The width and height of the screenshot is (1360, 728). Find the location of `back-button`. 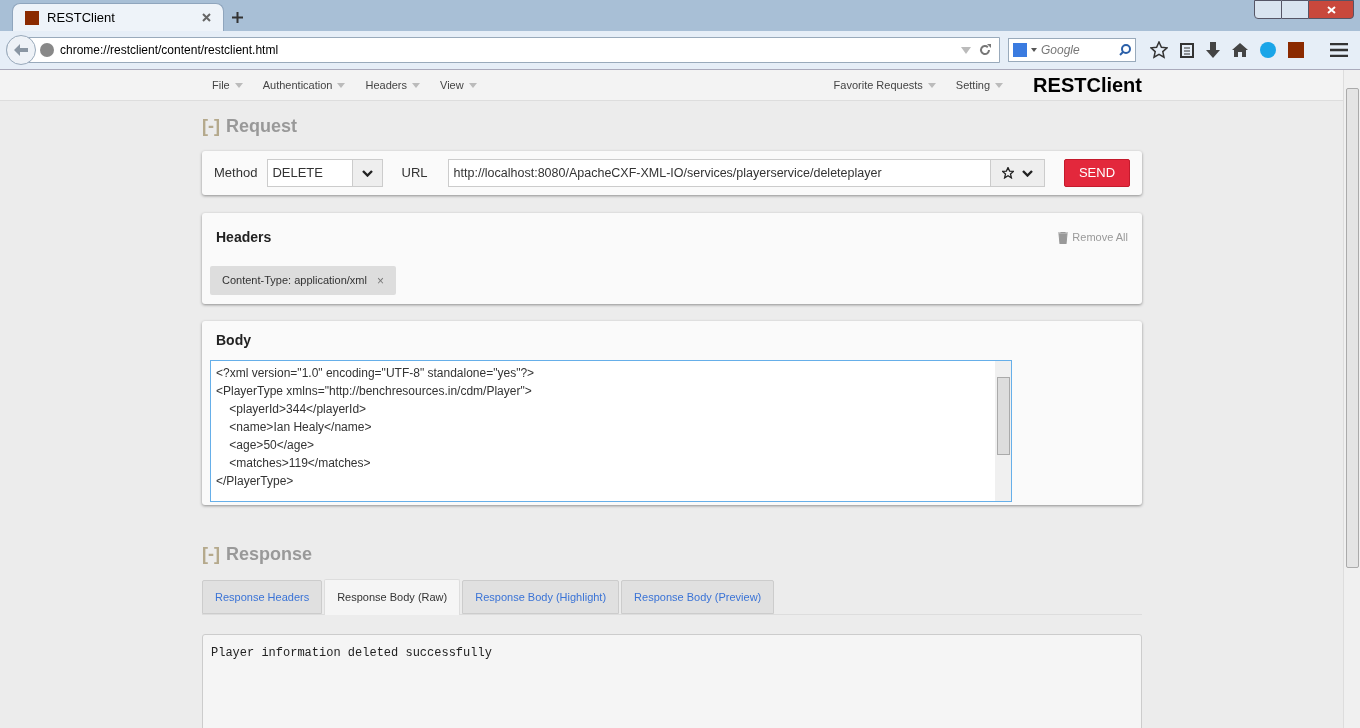

back-button is located at coordinates (21, 50).